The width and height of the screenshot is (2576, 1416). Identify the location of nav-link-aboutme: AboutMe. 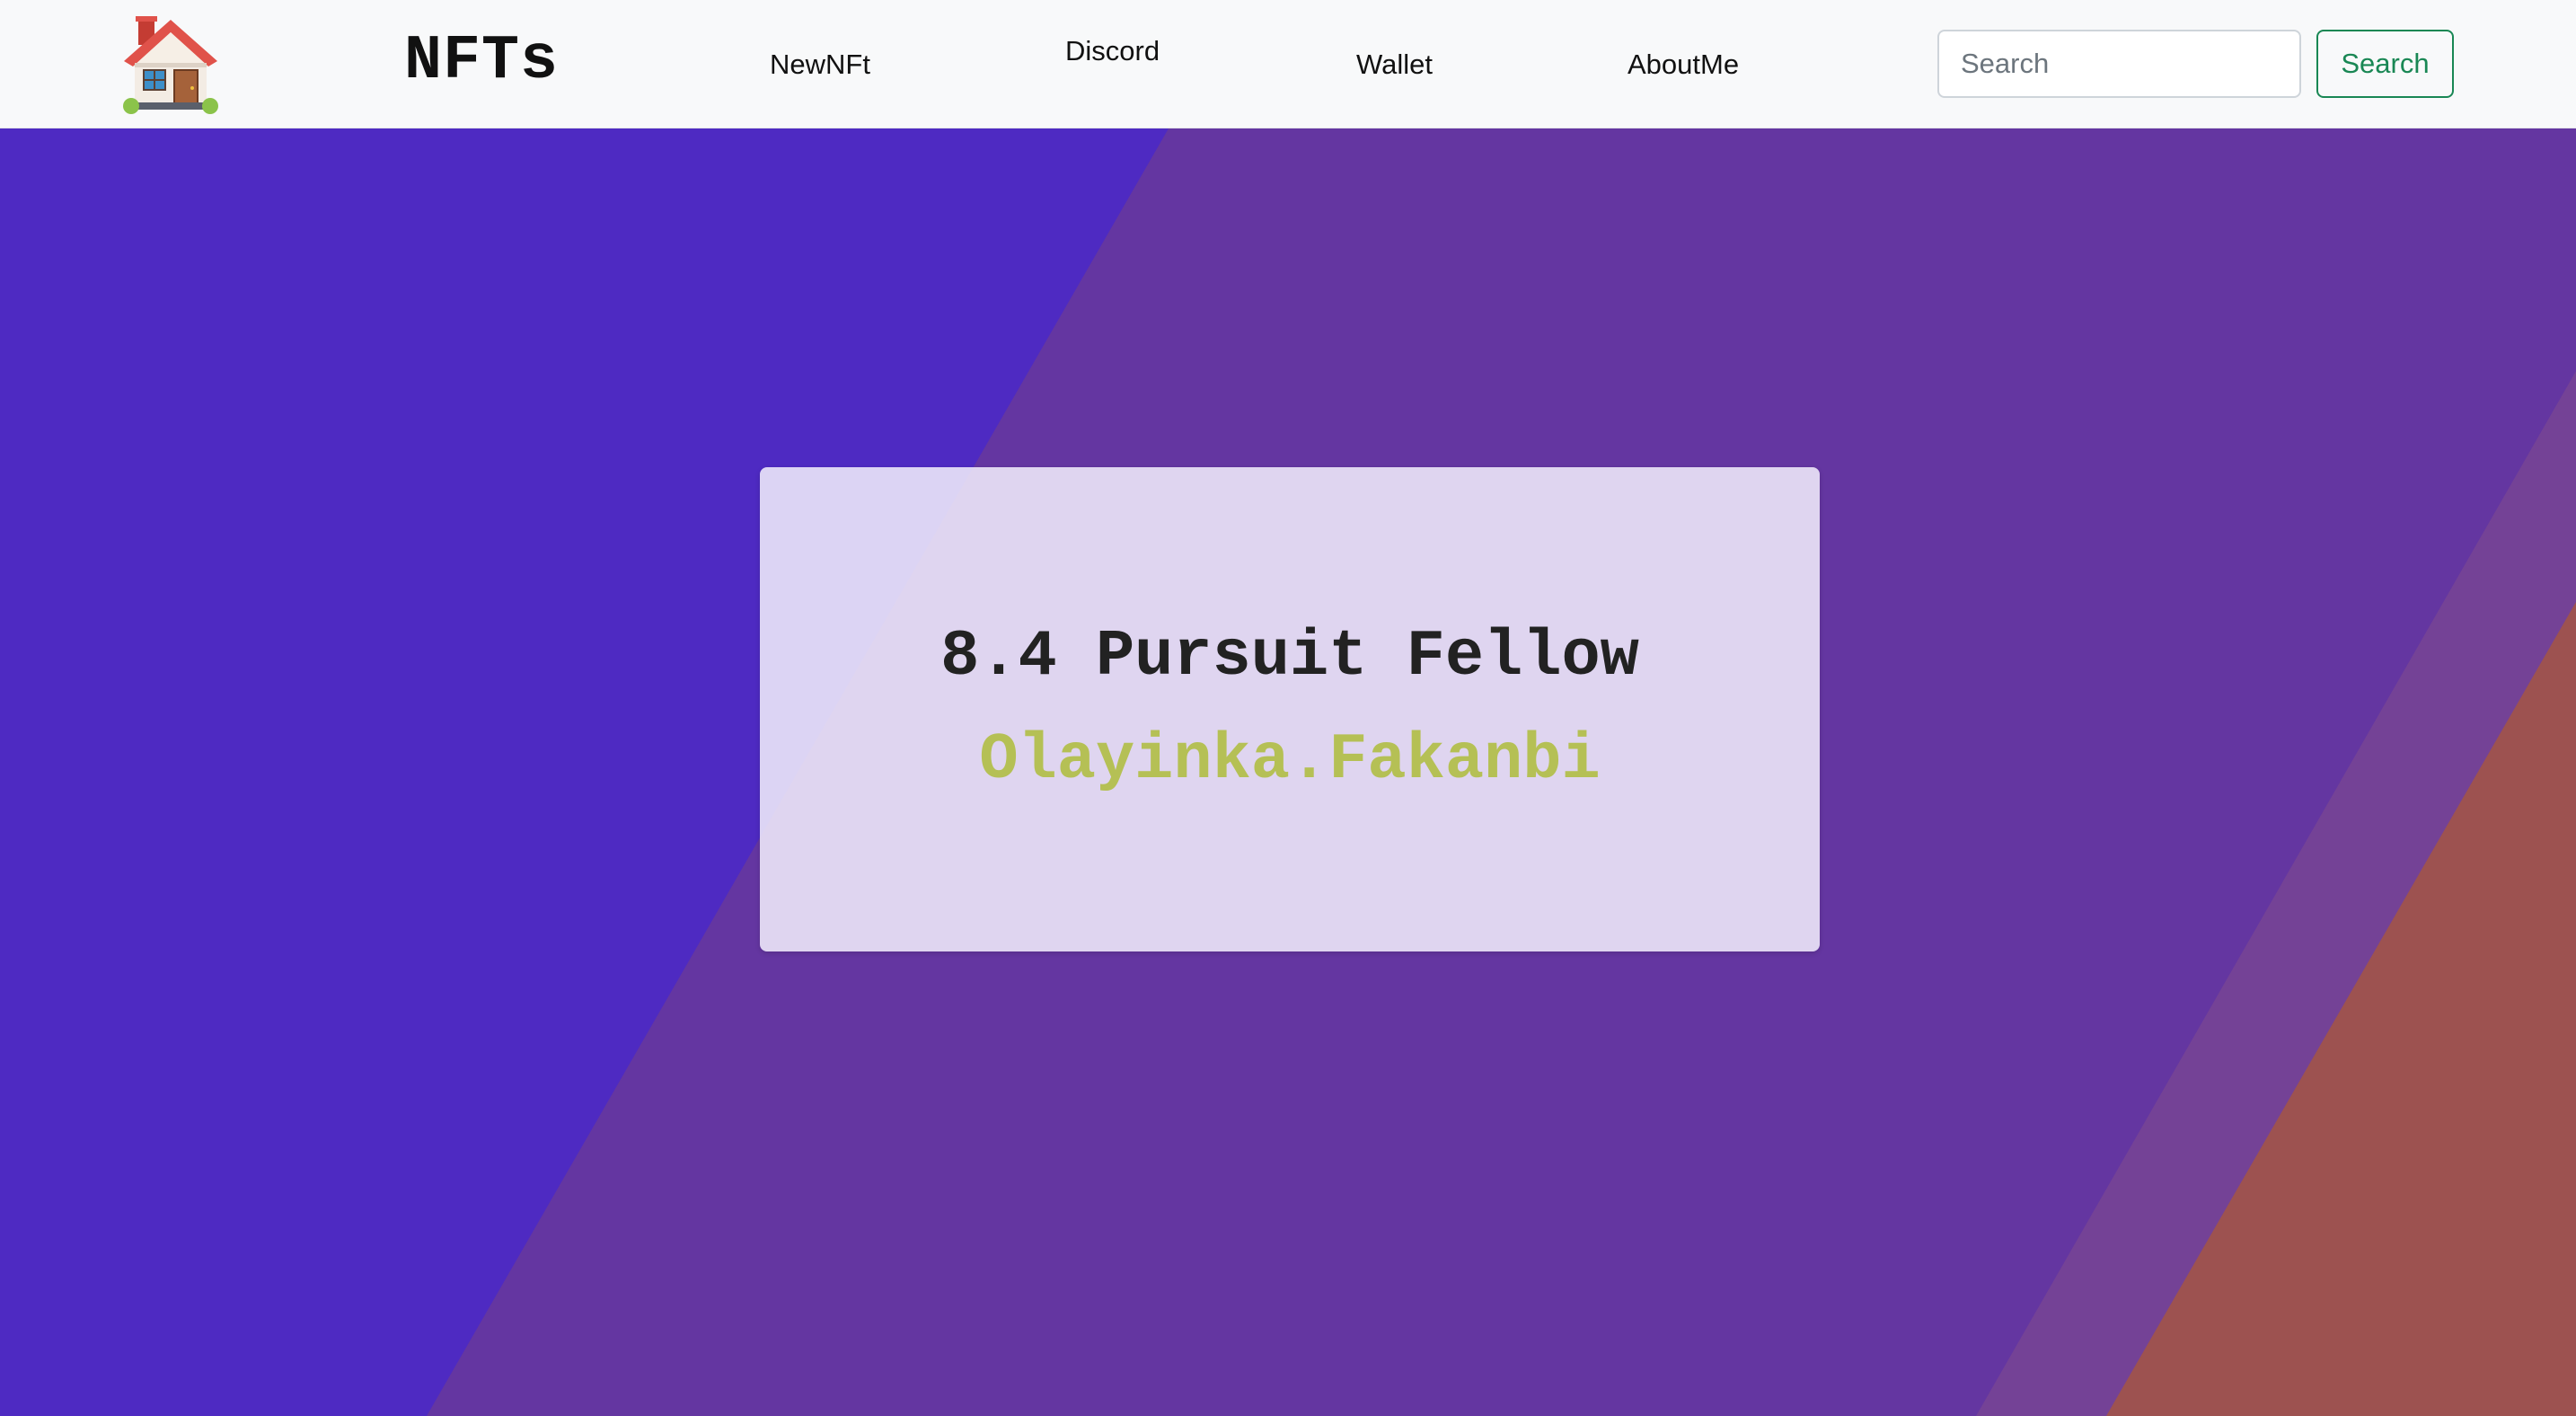
(1683, 65).